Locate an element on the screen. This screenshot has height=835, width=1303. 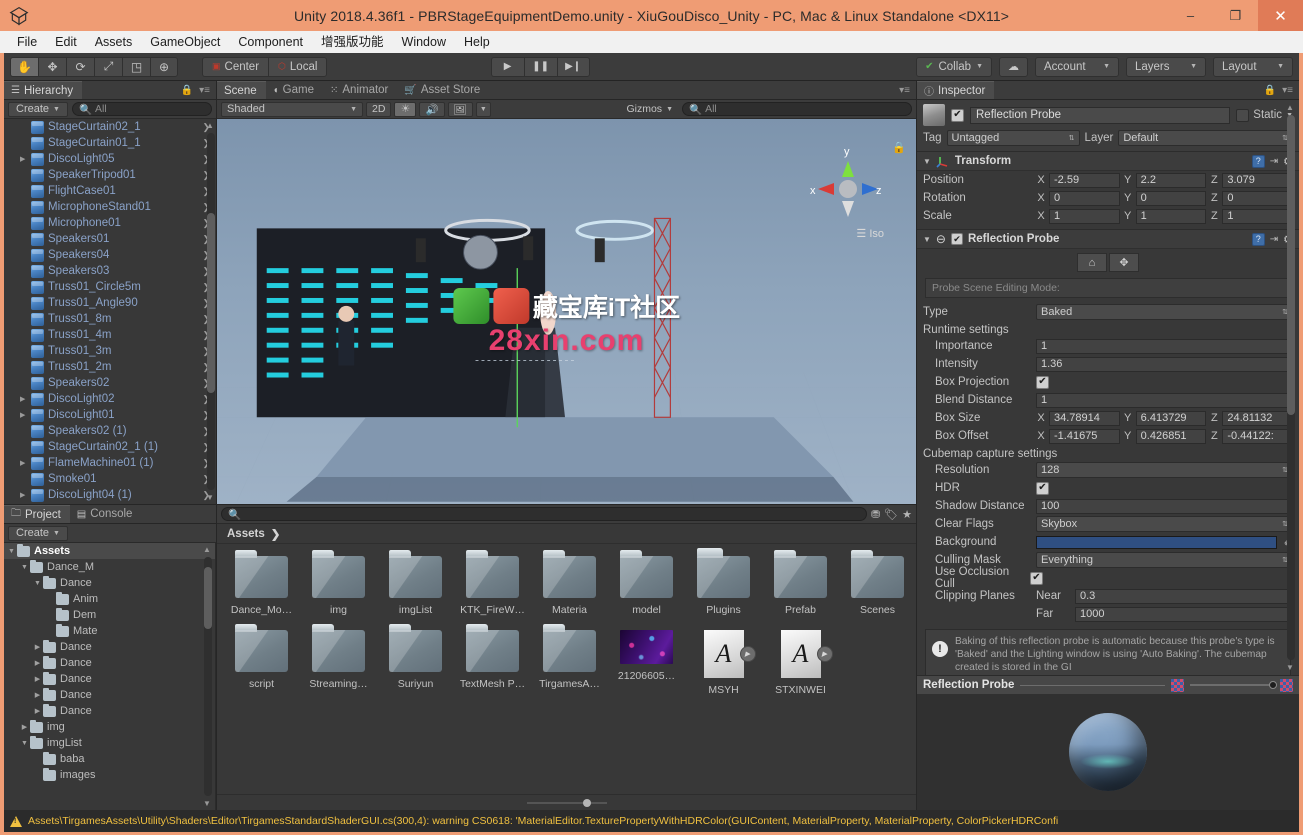
play-badge-icon: ▶ is located at coordinates (824, 654).